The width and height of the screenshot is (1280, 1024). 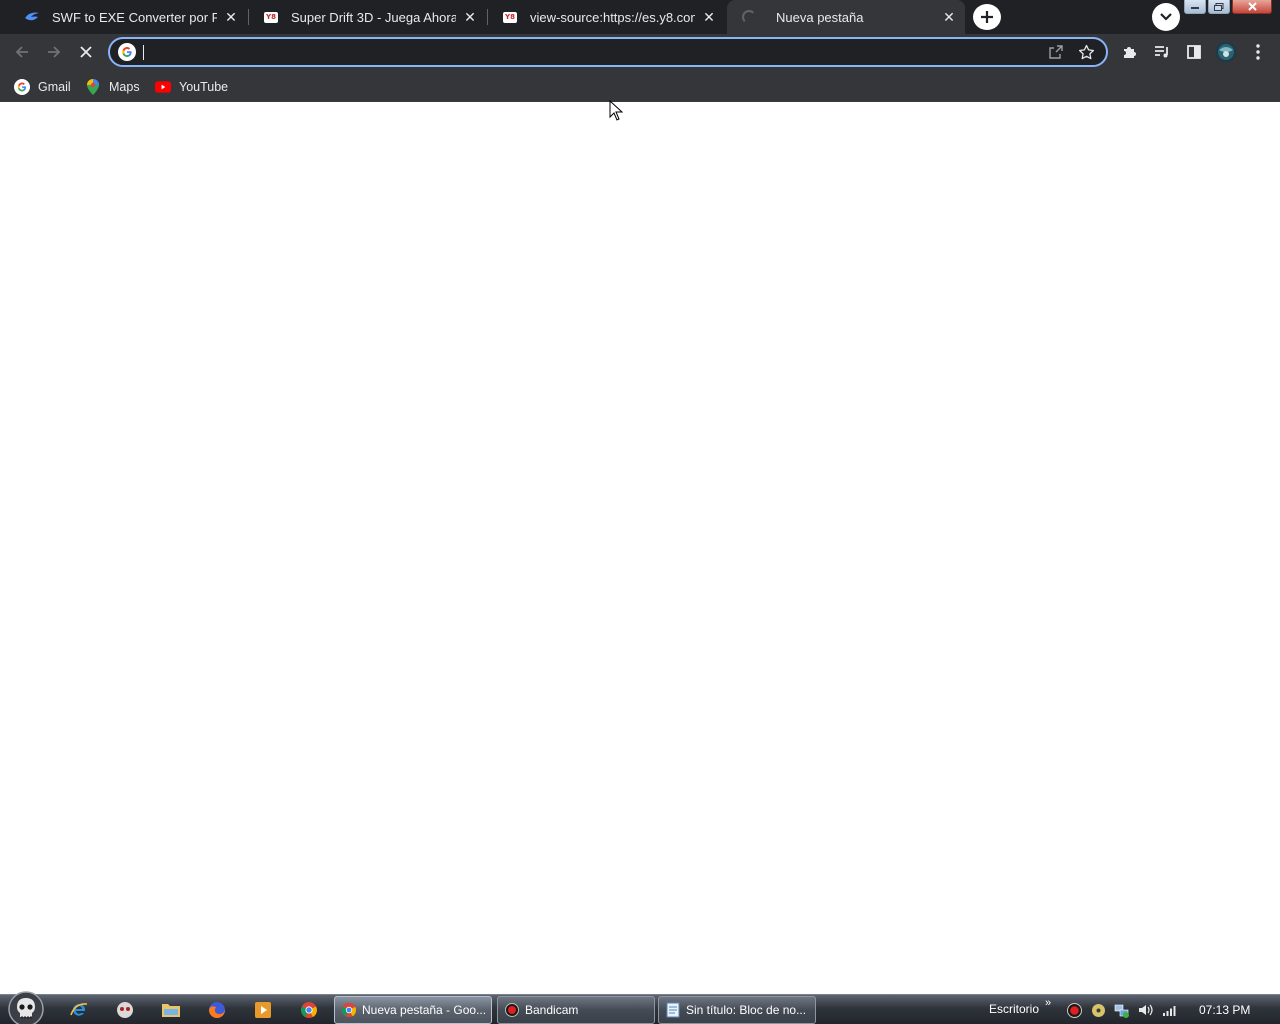 What do you see at coordinates (373, 17) in the screenshot?
I see `tab-title: Super Drift 3D - Juega Ahora en` at bounding box center [373, 17].